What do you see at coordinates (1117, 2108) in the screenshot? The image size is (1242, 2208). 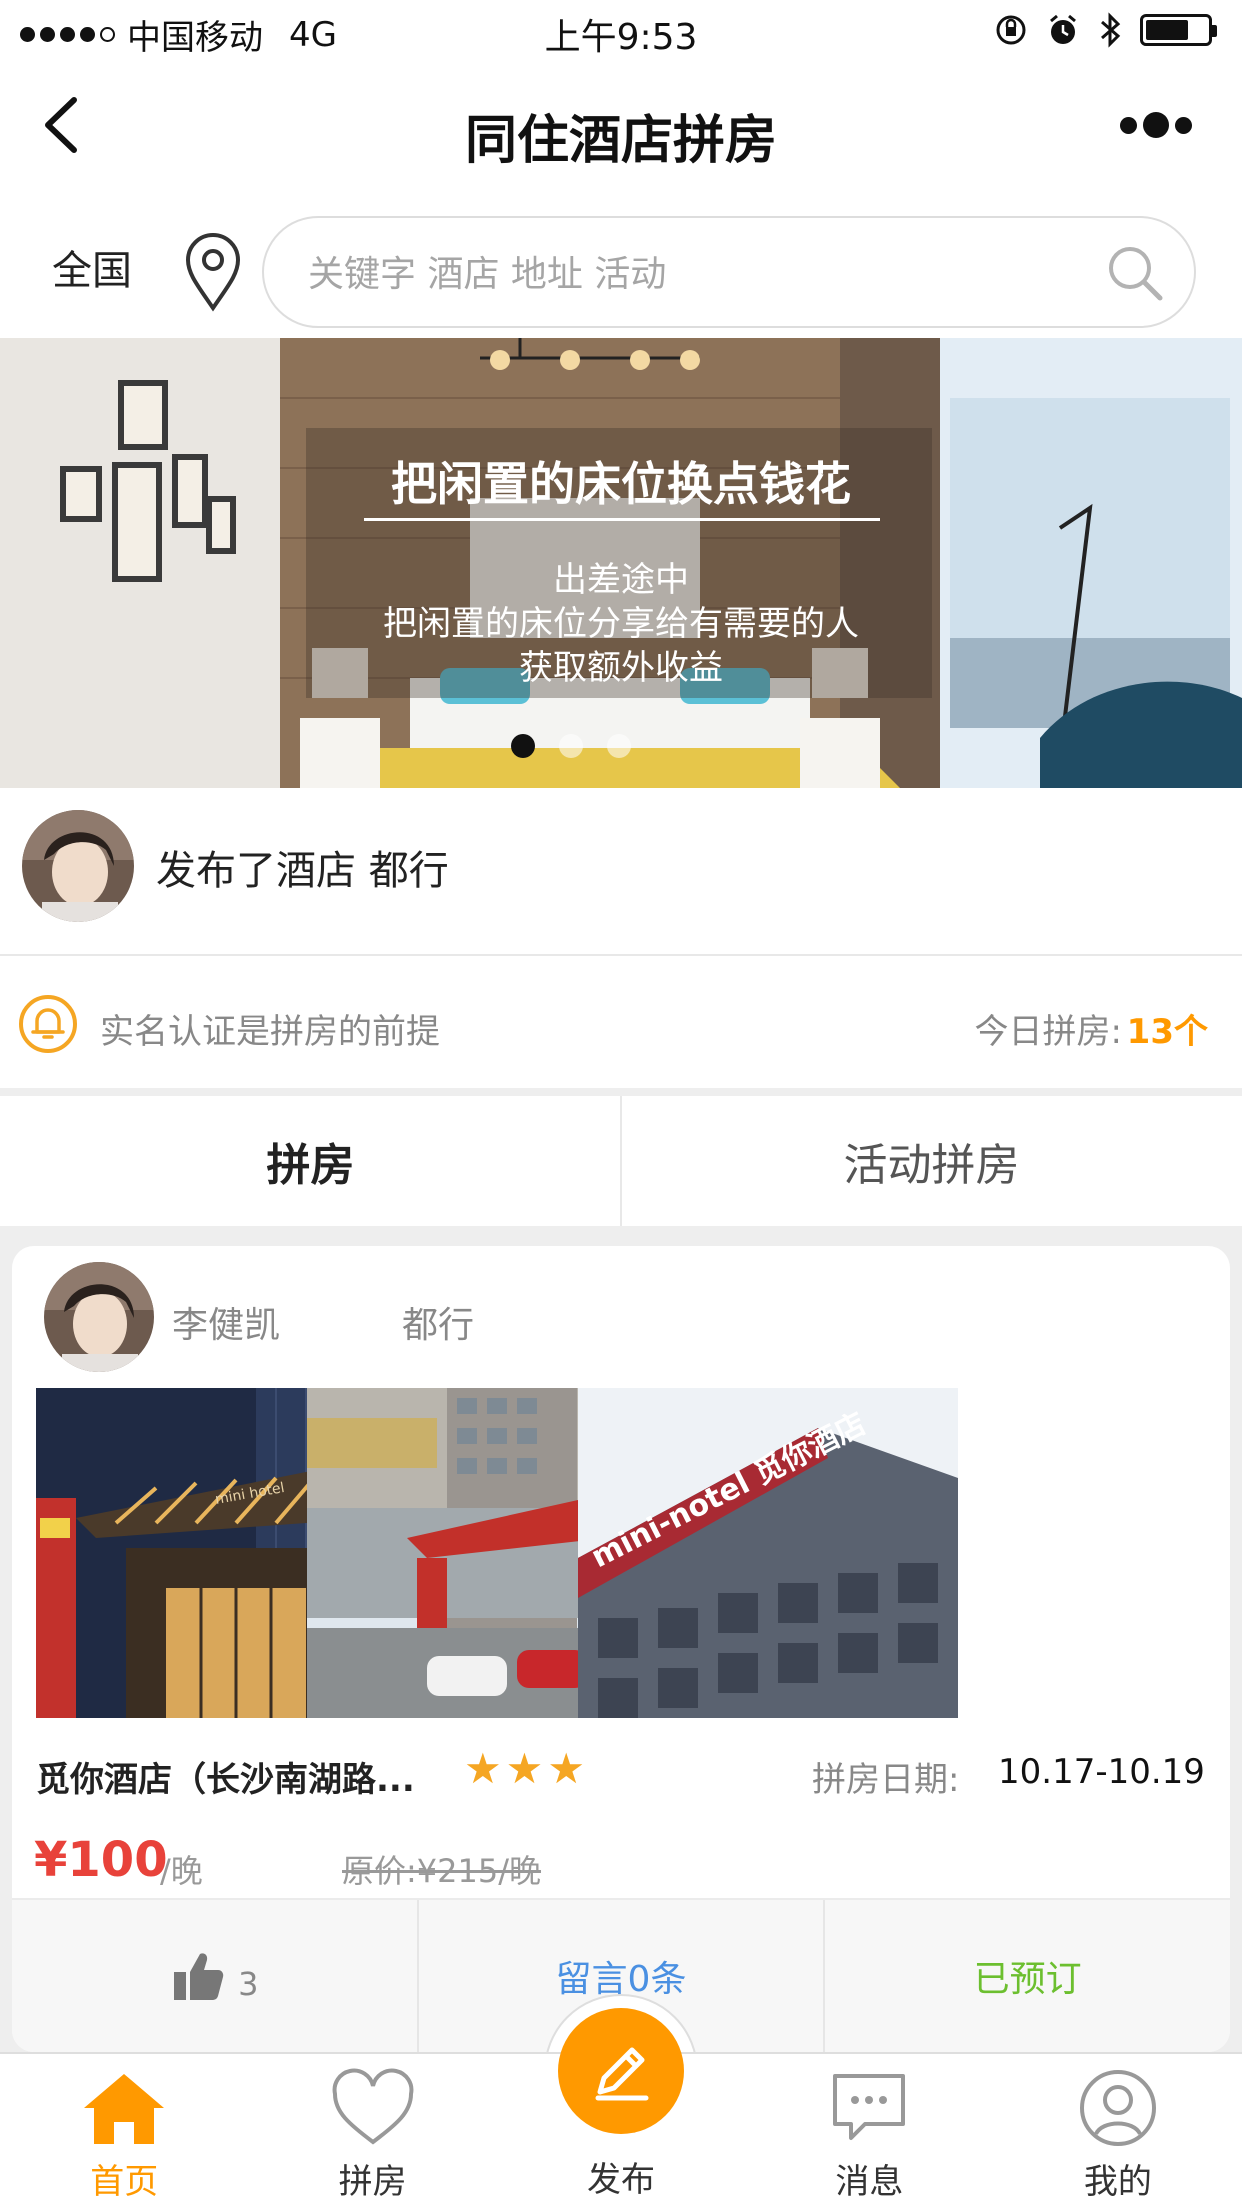 I see `profile-icon` at bounding box center [1117, 2108].